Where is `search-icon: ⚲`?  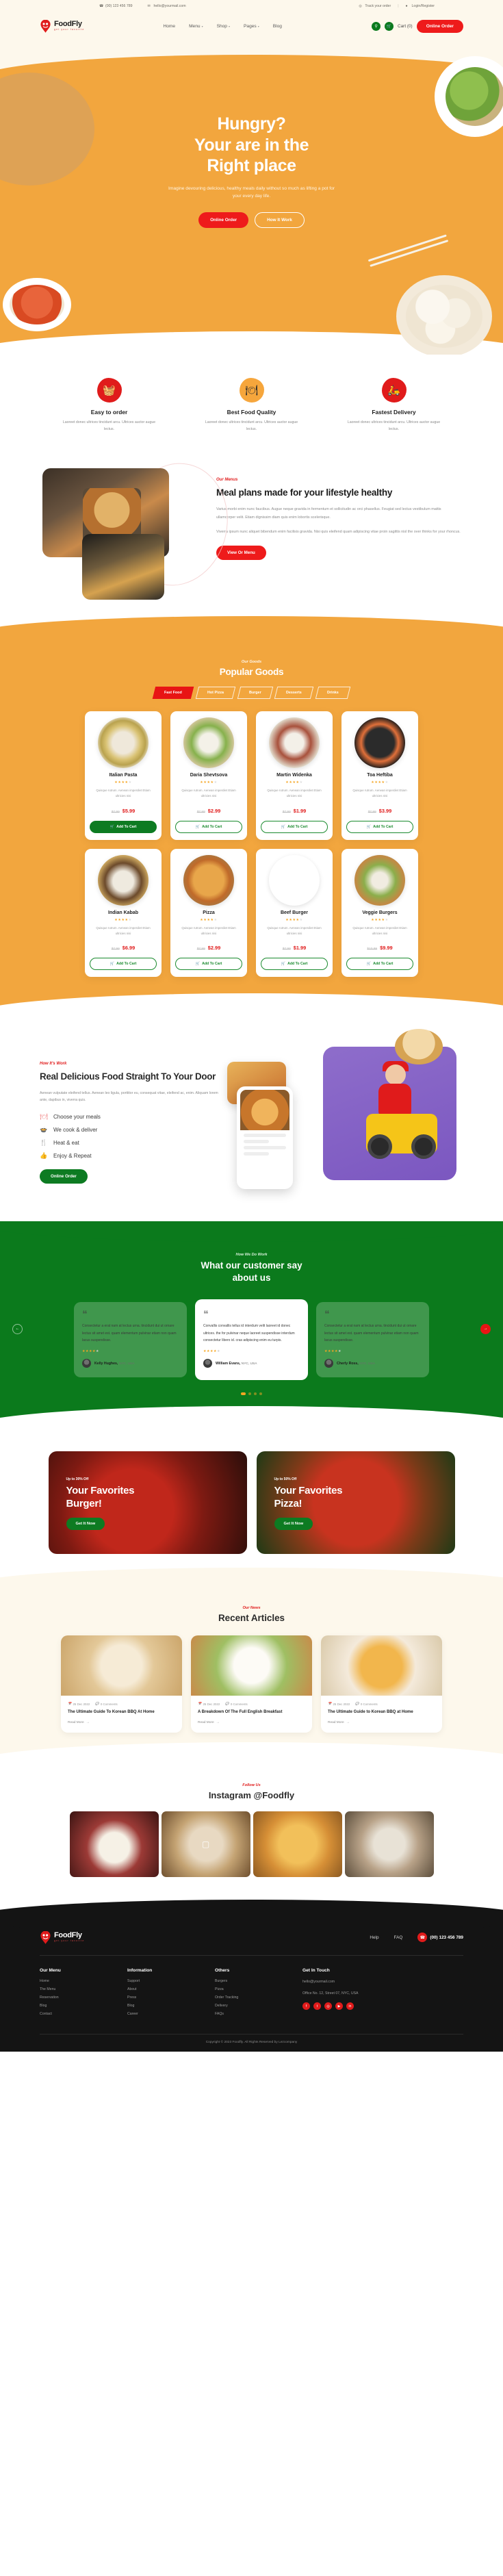 search-icon: ⚲ is located at coordinates (376, 26).